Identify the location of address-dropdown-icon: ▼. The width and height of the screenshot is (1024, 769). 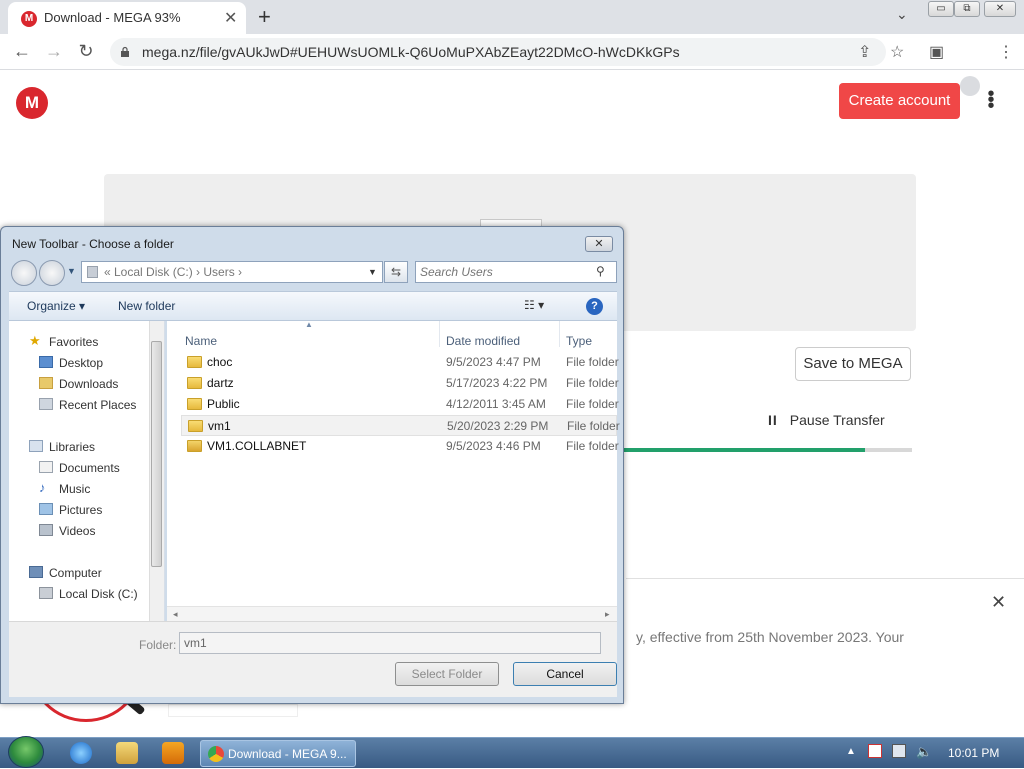
(372, 272).